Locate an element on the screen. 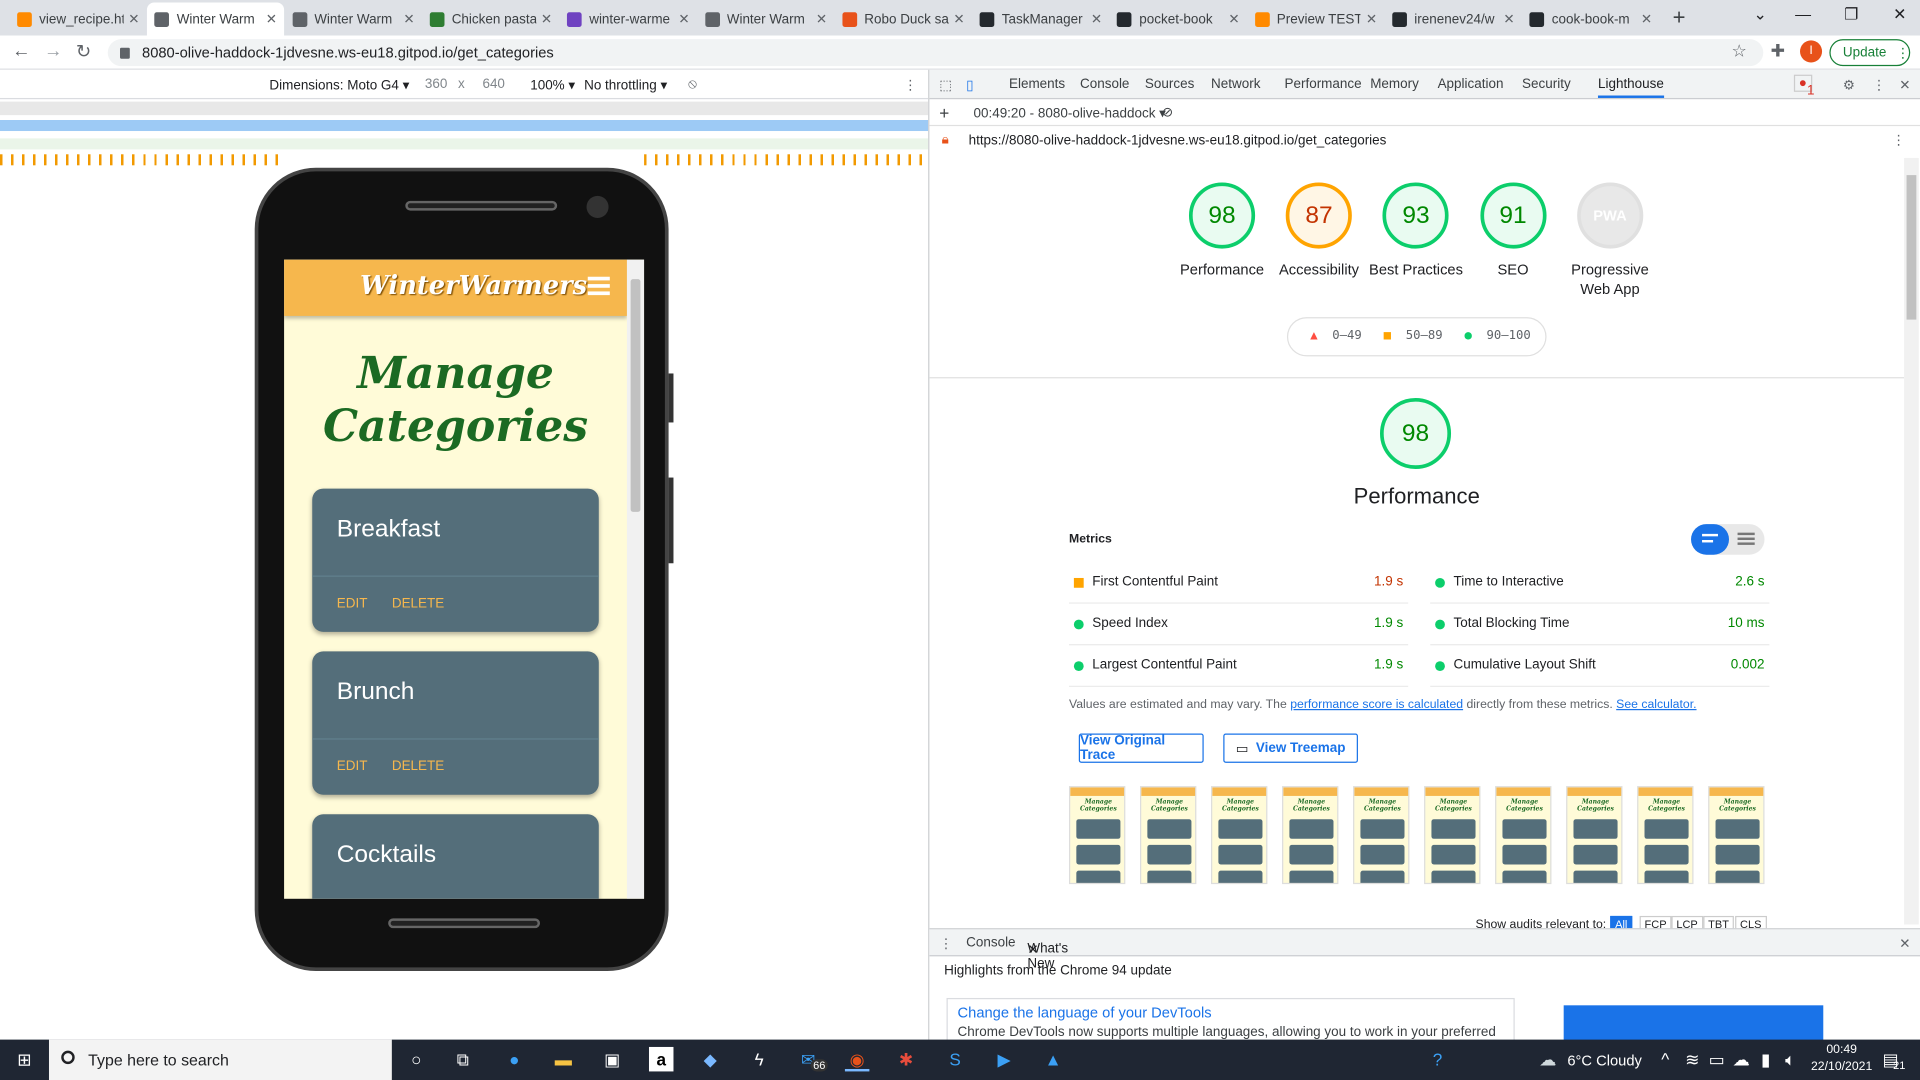  brand-logo: WinterWarmers is located at coordinates (473, 284).